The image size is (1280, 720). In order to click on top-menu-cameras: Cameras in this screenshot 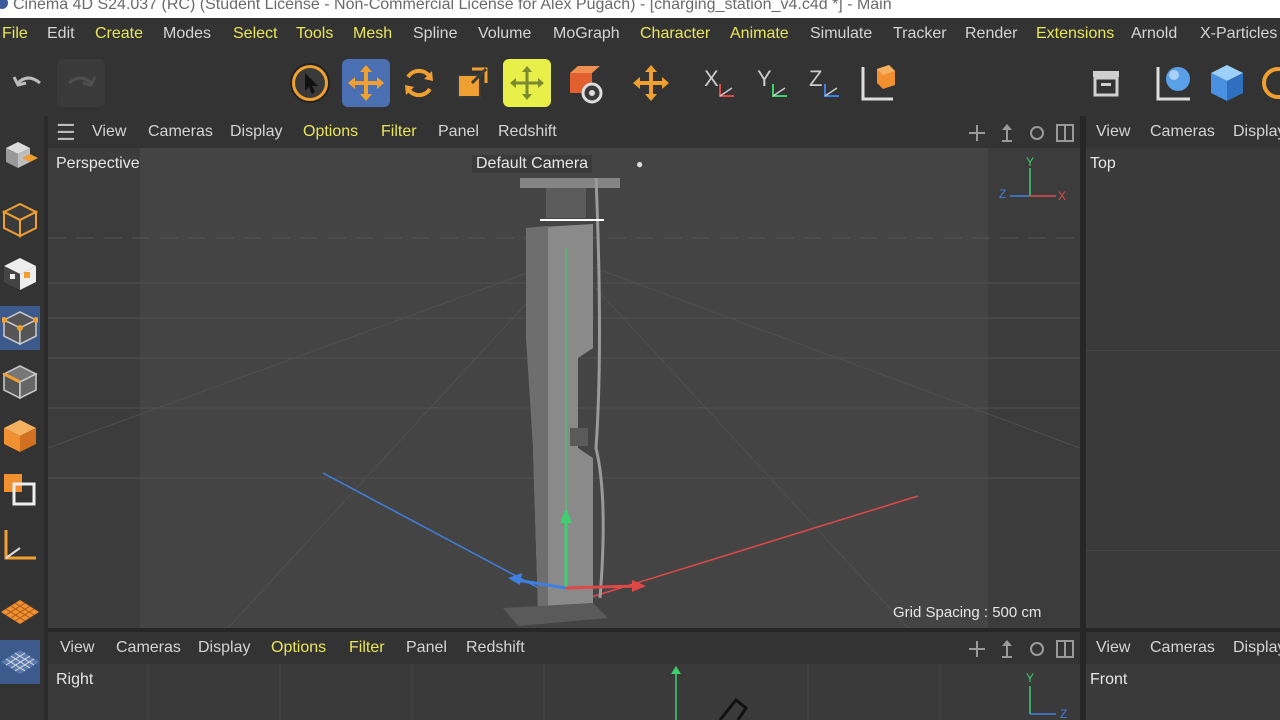, I will do `click(1182, 132)`.